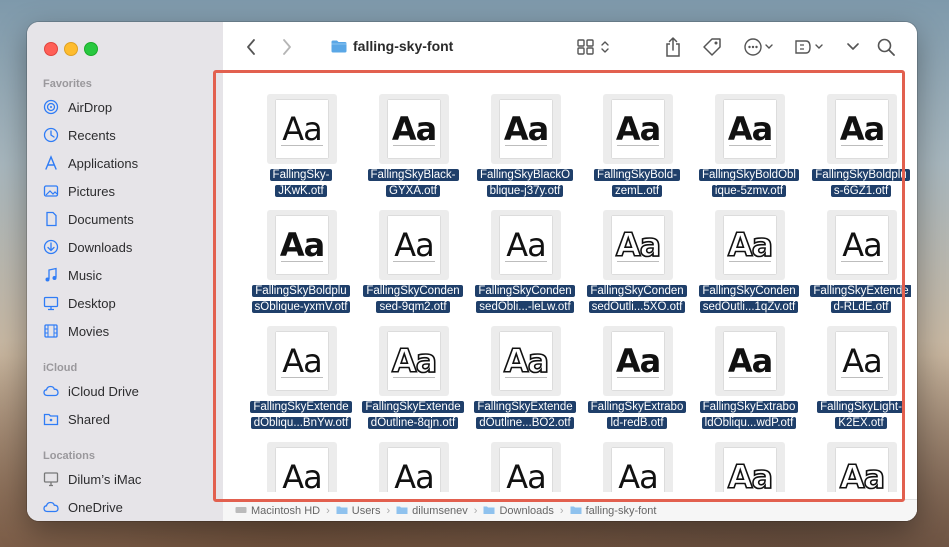  What do you see at coordinates (432, 511) in the screenshot?
I see `path-crumb: dilumsenev` at bounding box center [432, 511].